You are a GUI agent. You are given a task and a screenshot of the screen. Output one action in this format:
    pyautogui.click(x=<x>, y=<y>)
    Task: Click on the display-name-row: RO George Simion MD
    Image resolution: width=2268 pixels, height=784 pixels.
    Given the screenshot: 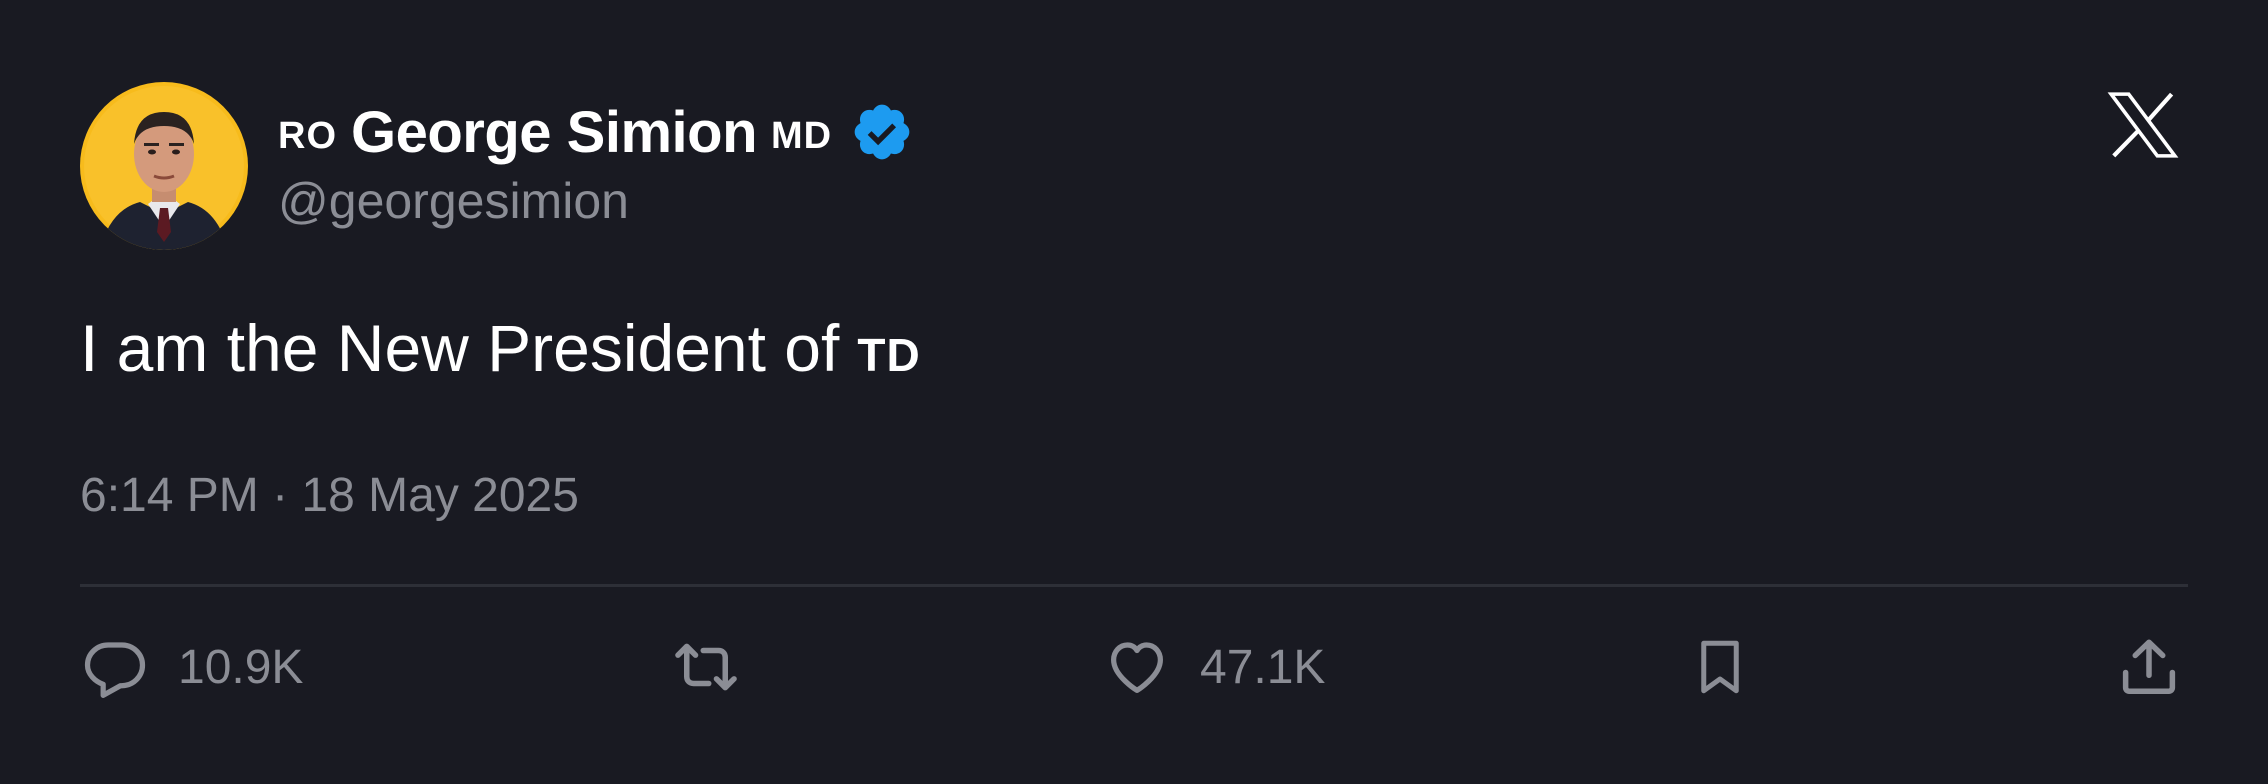 What is the action you would take?
    pyautogui.click(x=596, y=132)
    